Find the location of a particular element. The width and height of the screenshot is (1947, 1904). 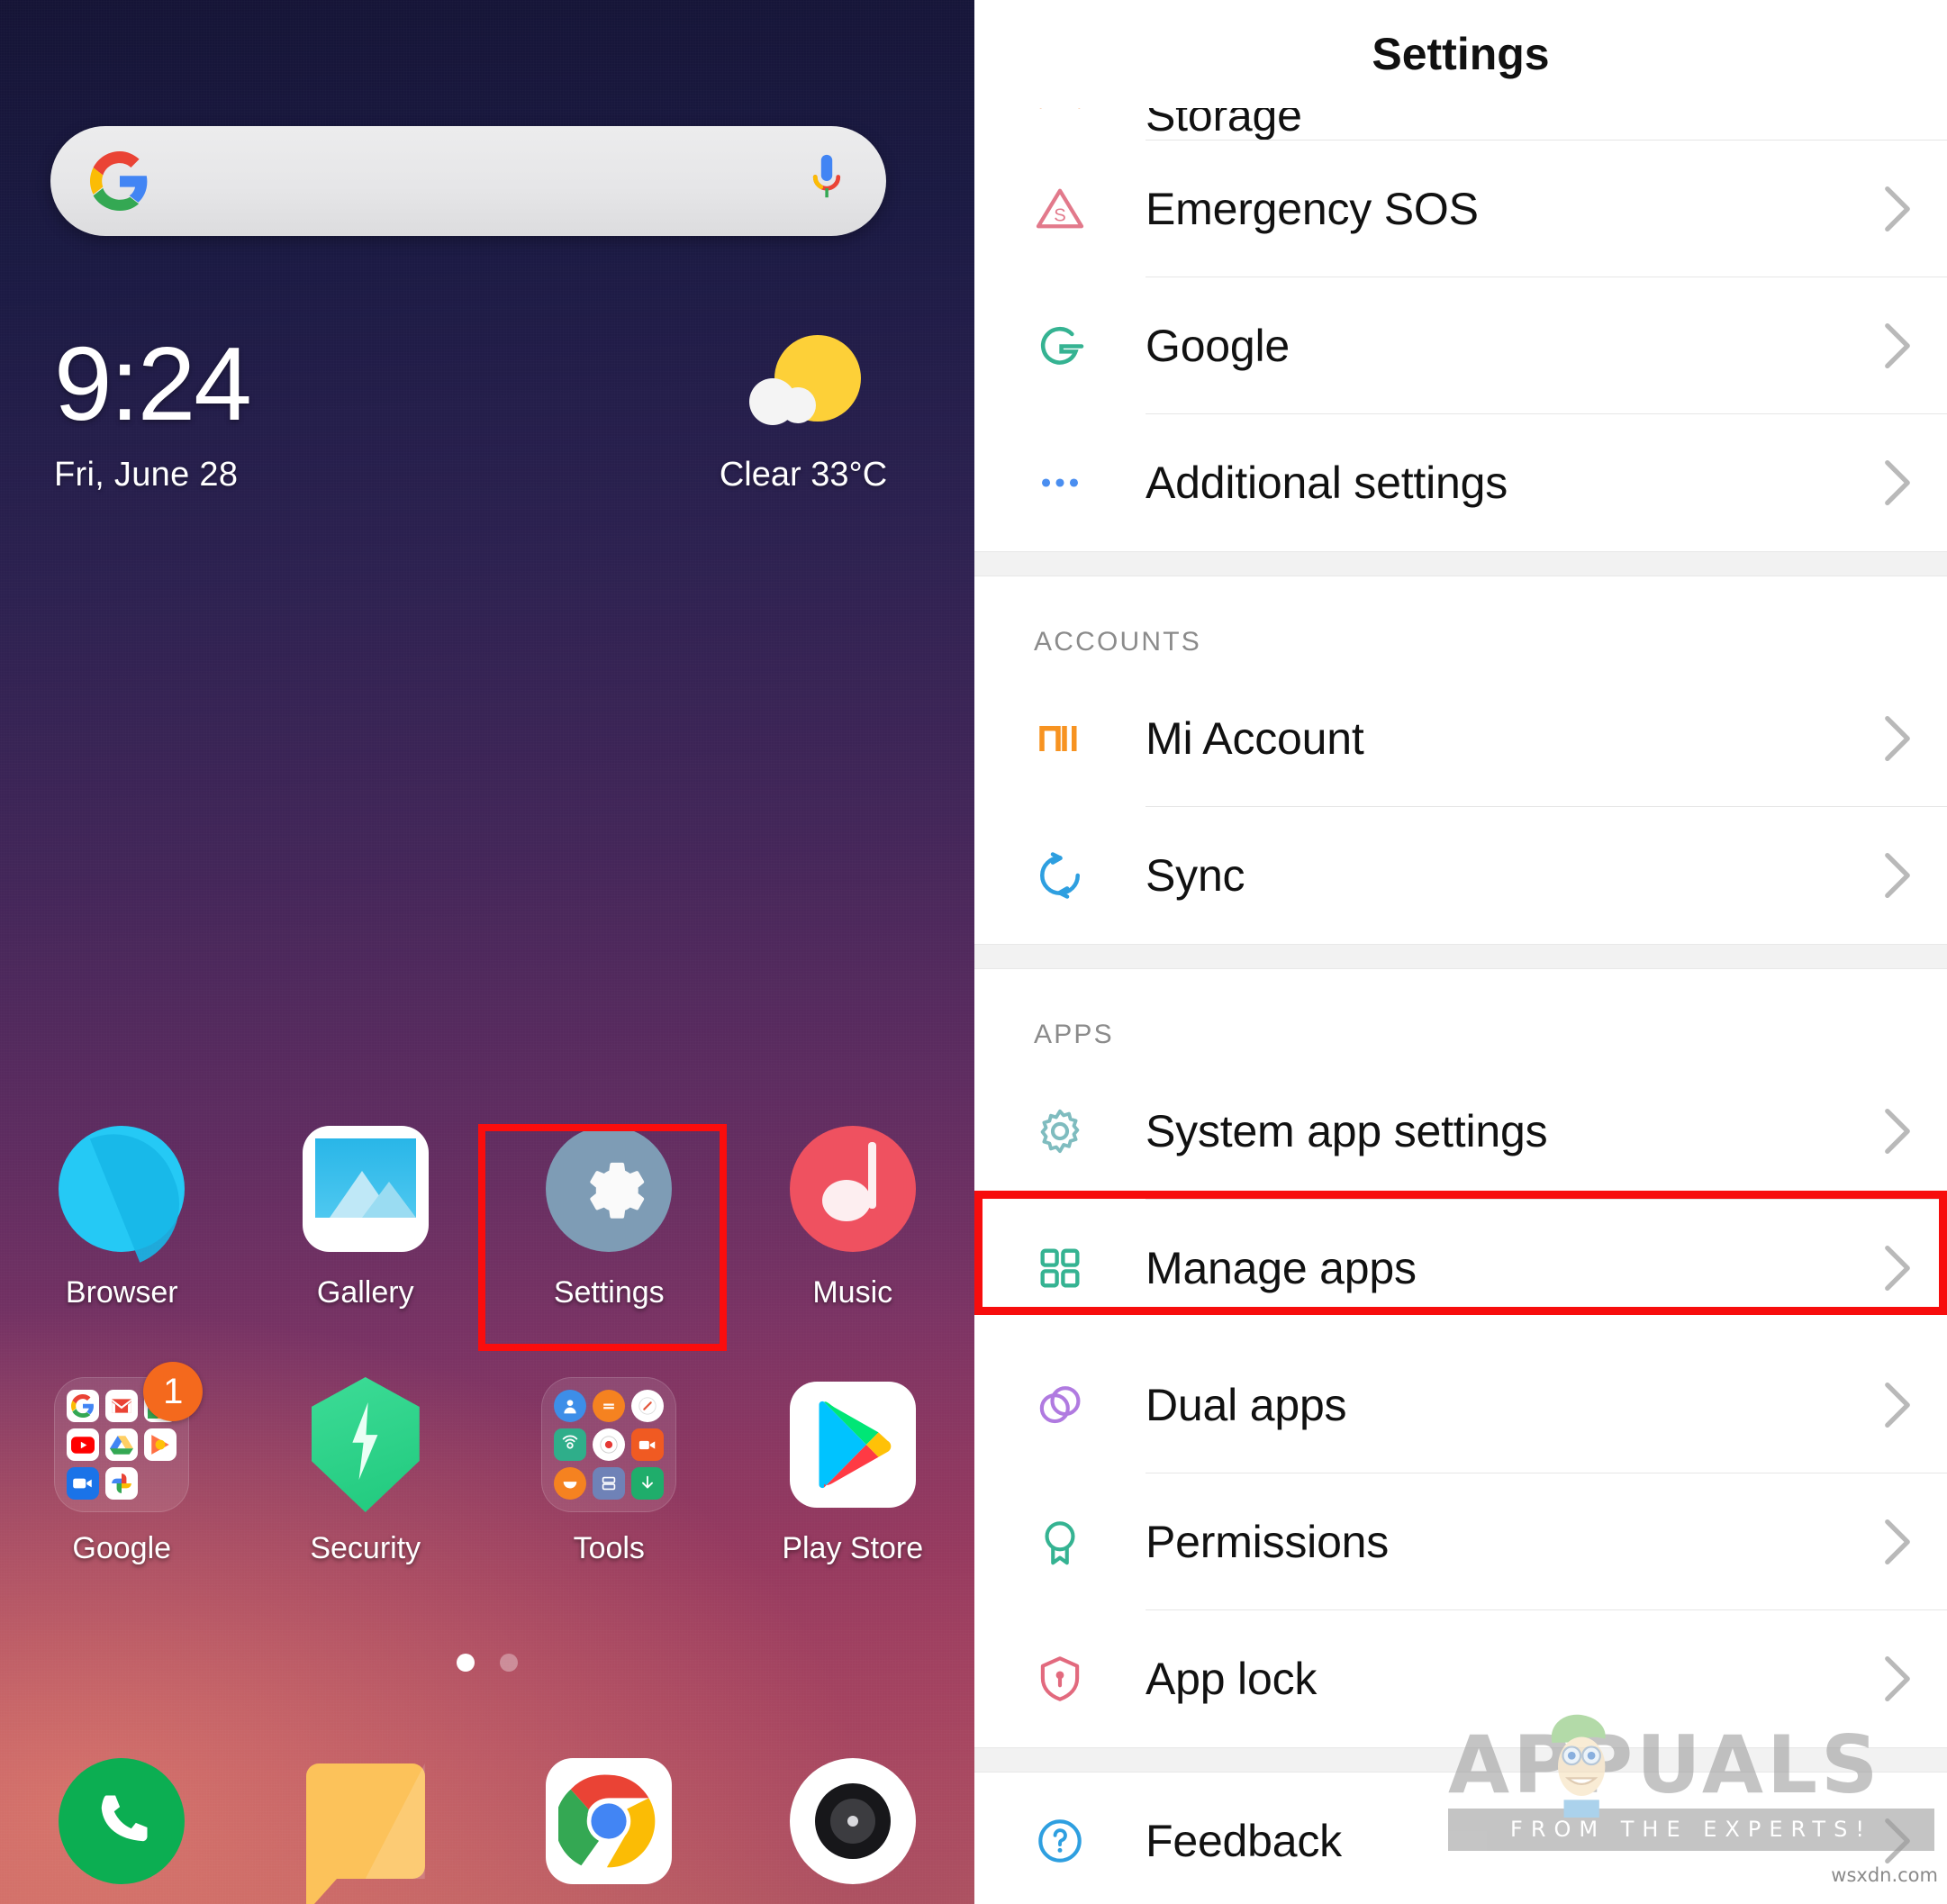

clock-time: 9:24 is located at coordinates (153, 384).